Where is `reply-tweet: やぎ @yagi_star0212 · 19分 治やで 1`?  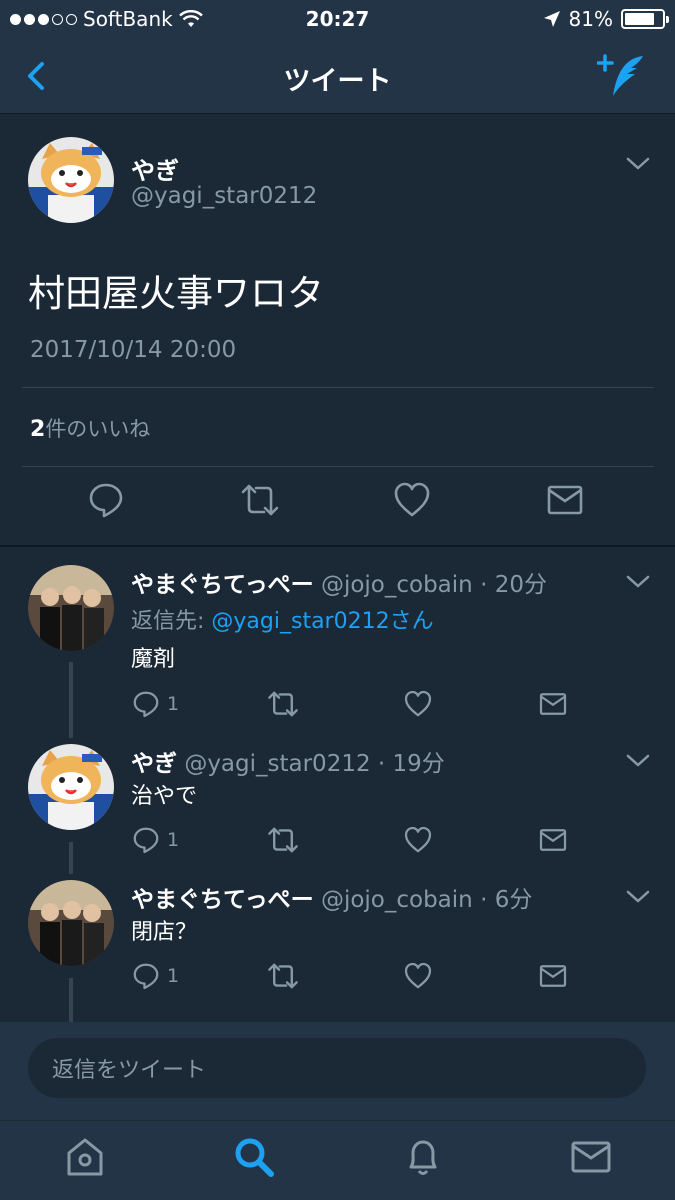
reply-tweet: やぎ @yagi_star0212 · 19分 治やで 1 is located at coordinates (337, 809).